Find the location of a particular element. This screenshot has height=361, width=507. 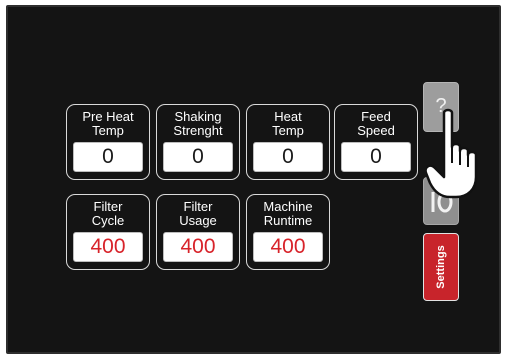

settings-button: Settings is located at coordinates (441, 267).